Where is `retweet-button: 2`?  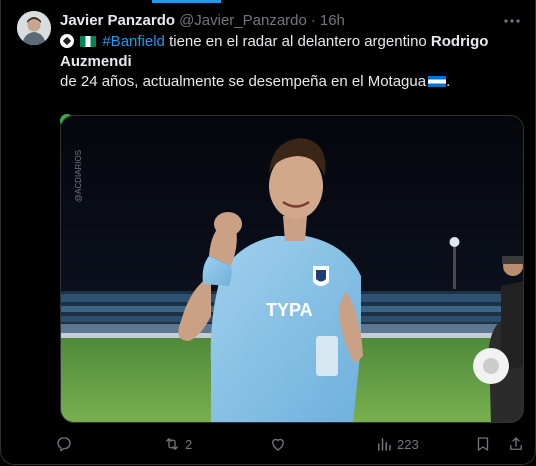
retweet-button: 2 is located at coordinates (177, 444).